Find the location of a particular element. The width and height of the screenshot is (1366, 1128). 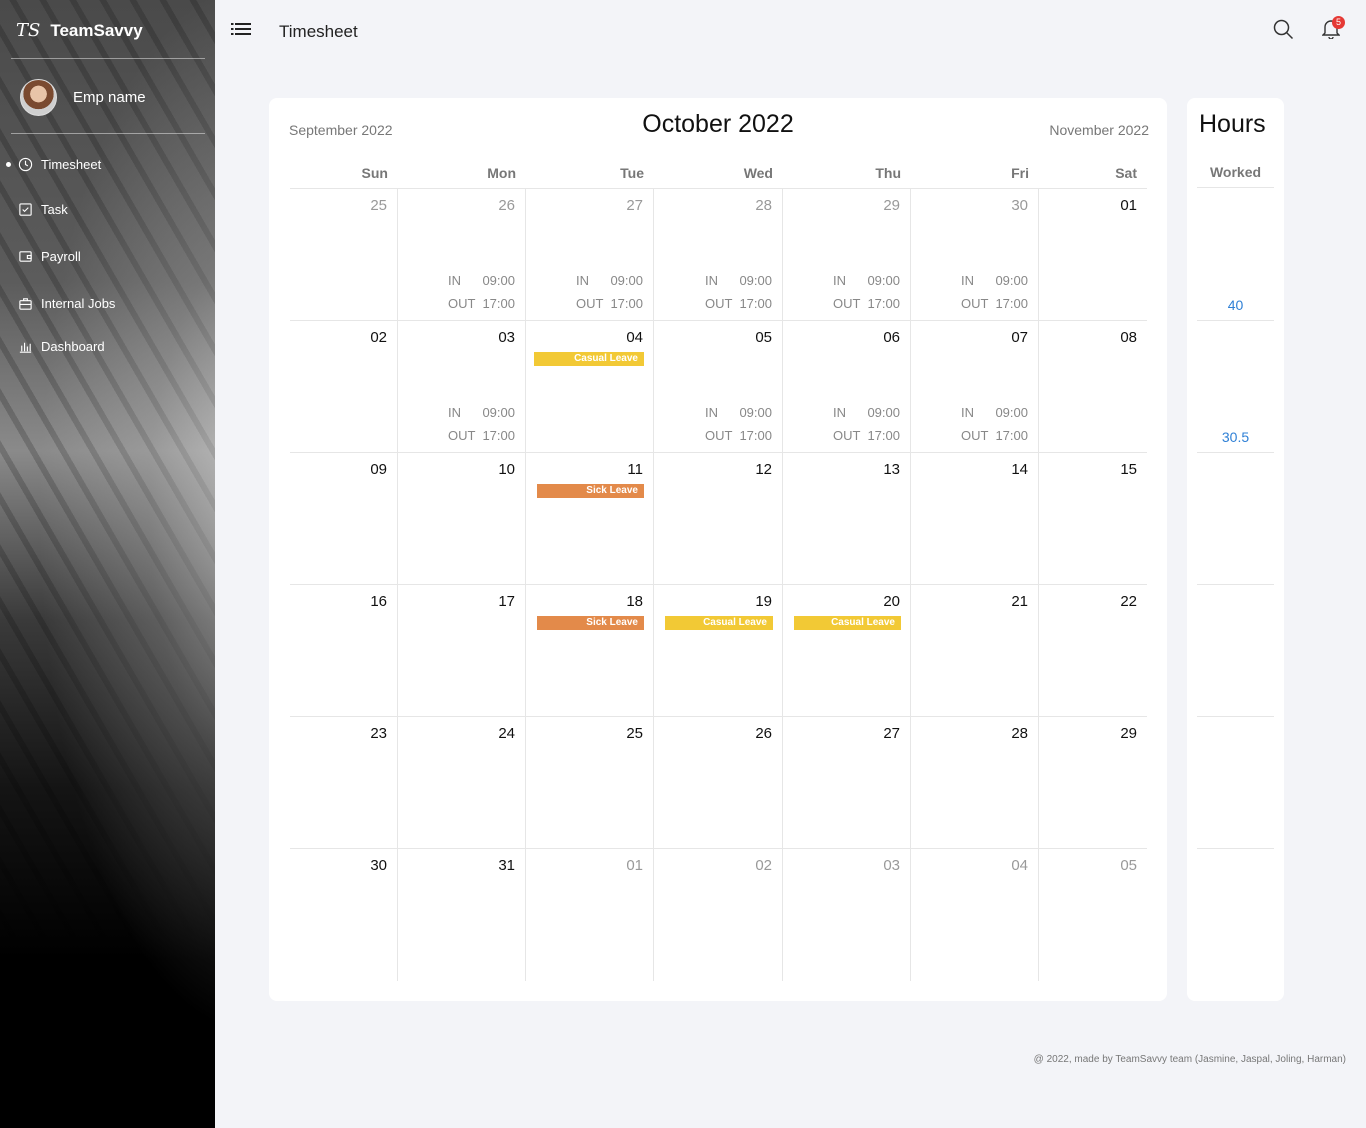

brand: TS TeamSavvy is located at coordinates (79, 30).